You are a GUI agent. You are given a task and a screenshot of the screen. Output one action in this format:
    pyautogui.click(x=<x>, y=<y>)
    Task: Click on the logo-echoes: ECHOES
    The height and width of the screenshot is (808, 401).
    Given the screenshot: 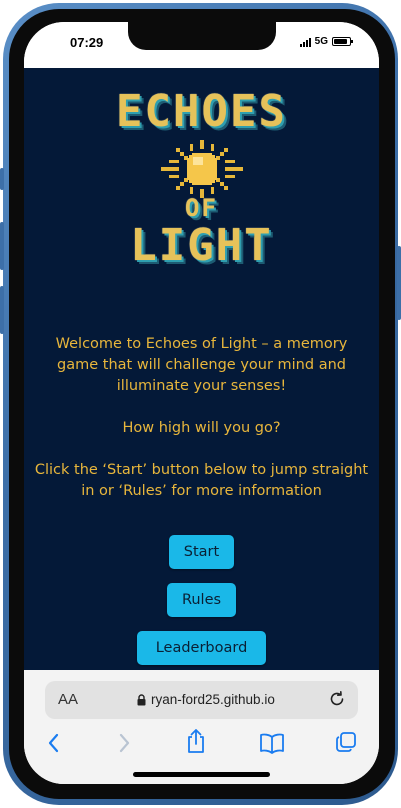 What is the action you would take?
    pyautogui.click(x=201, y=111)
    